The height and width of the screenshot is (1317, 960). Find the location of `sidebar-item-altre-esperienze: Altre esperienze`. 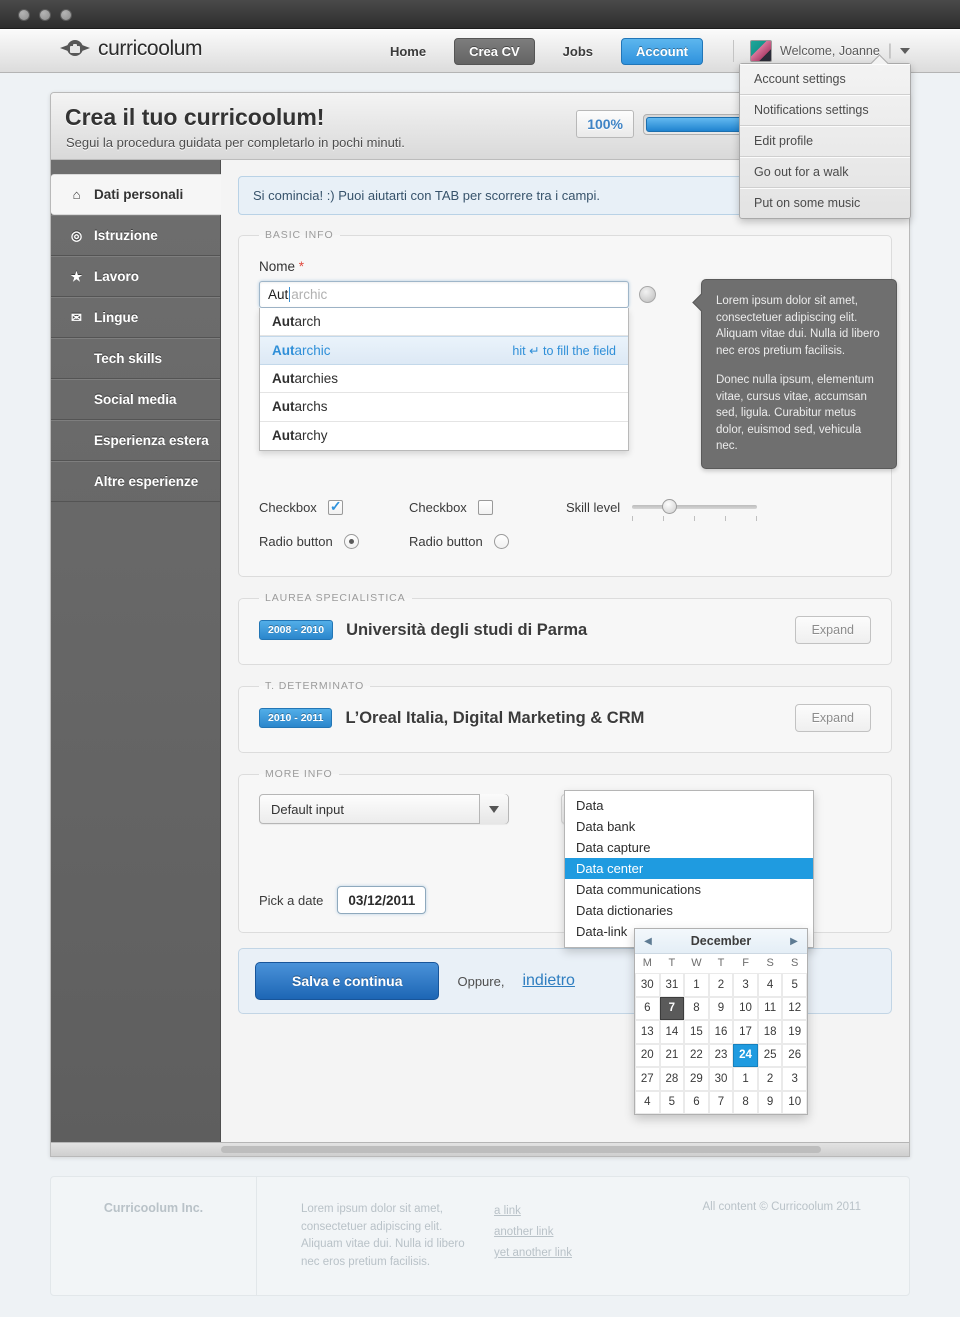

sidebar-item-altre-esperienze: Altre esperienze is located at coordinates (135, 481).